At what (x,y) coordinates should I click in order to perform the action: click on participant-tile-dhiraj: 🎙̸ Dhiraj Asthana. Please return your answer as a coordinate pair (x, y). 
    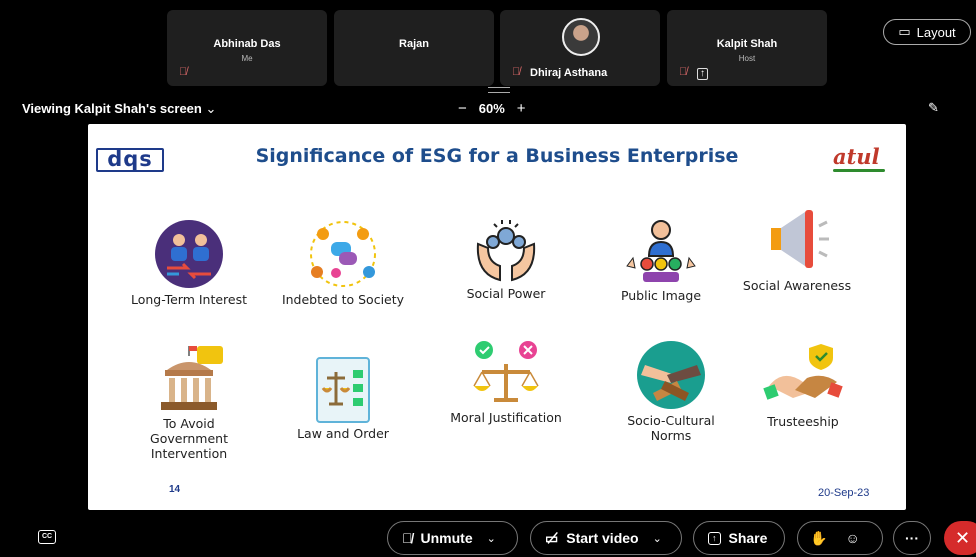
    Looking at the image, I should click on (580, 48).